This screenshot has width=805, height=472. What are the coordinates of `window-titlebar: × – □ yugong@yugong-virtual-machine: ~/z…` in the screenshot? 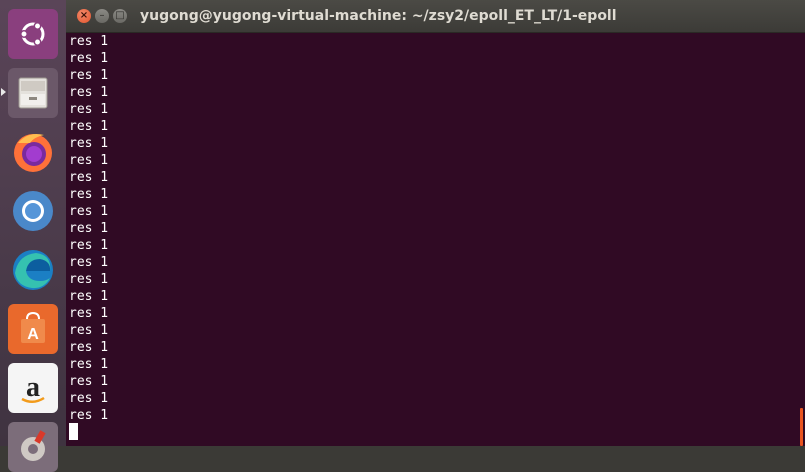 It's located at (435, 16).